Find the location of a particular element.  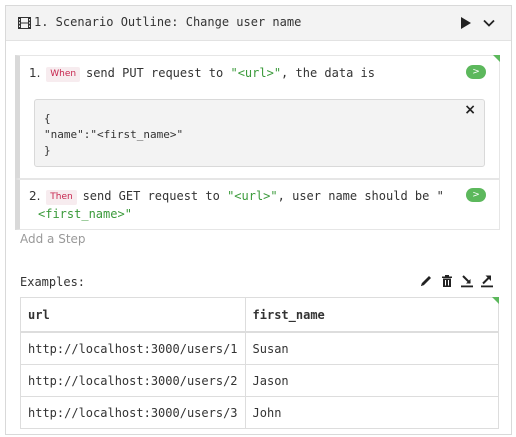

table-cell: http://localhost:3000/users/2 is located at coordinates (133, 380).